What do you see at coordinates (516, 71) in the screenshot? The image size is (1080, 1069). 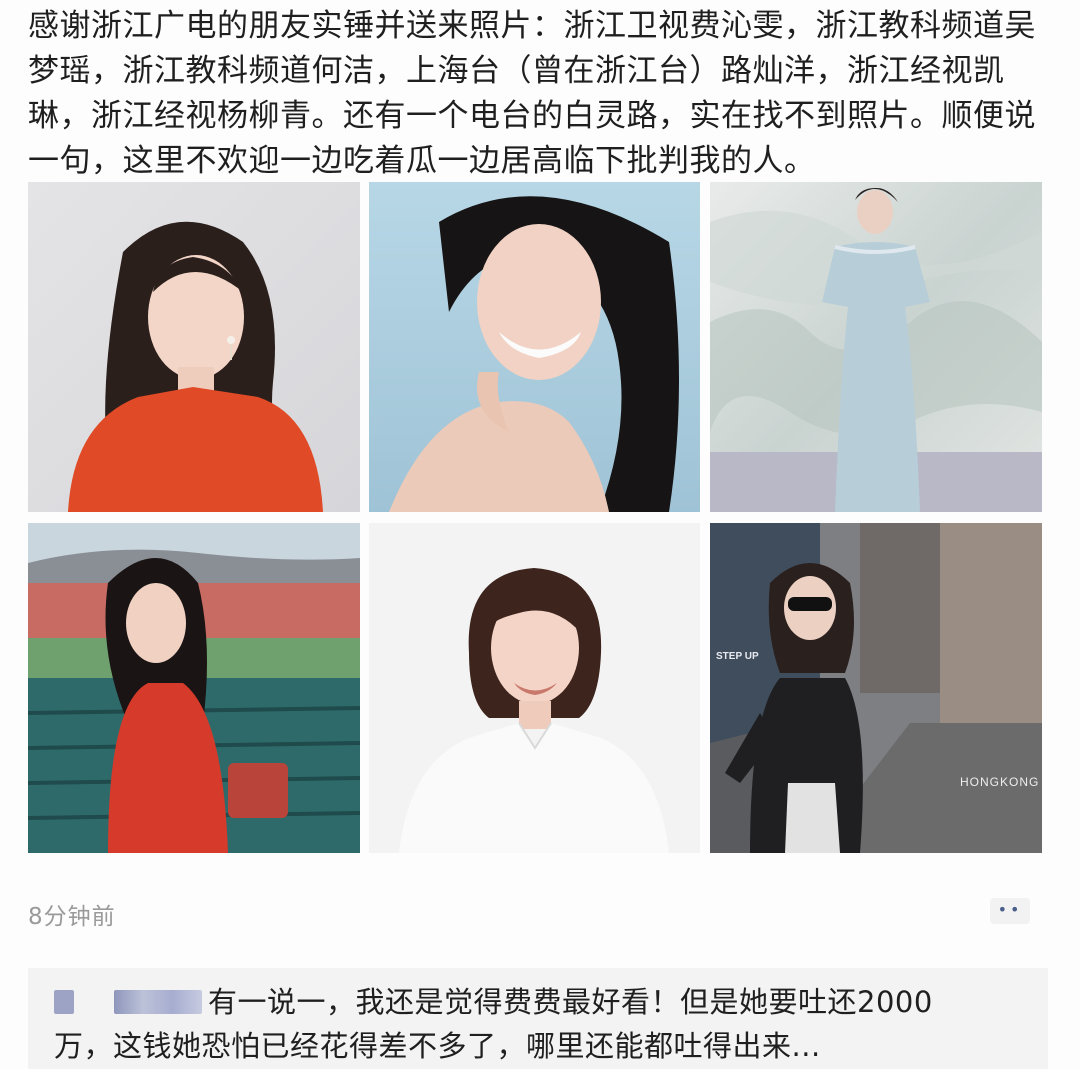 I see `post-text-line: 梦瑶，浙江教科频道何洁，上海台（曾在浙江台）路灿洋，浙江经视凯` at bounding box center [516, 71].